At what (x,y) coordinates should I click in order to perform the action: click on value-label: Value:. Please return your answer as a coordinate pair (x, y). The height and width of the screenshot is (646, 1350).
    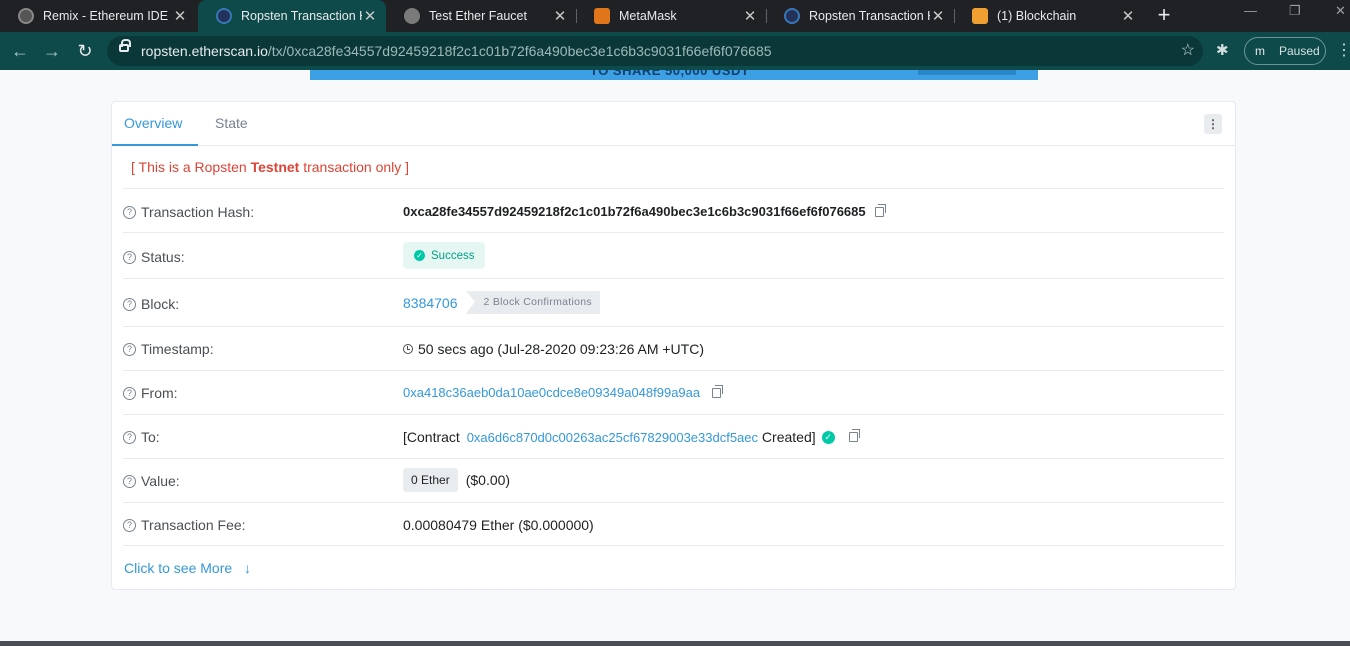
    Looking at the image, I should click on (160, 481).